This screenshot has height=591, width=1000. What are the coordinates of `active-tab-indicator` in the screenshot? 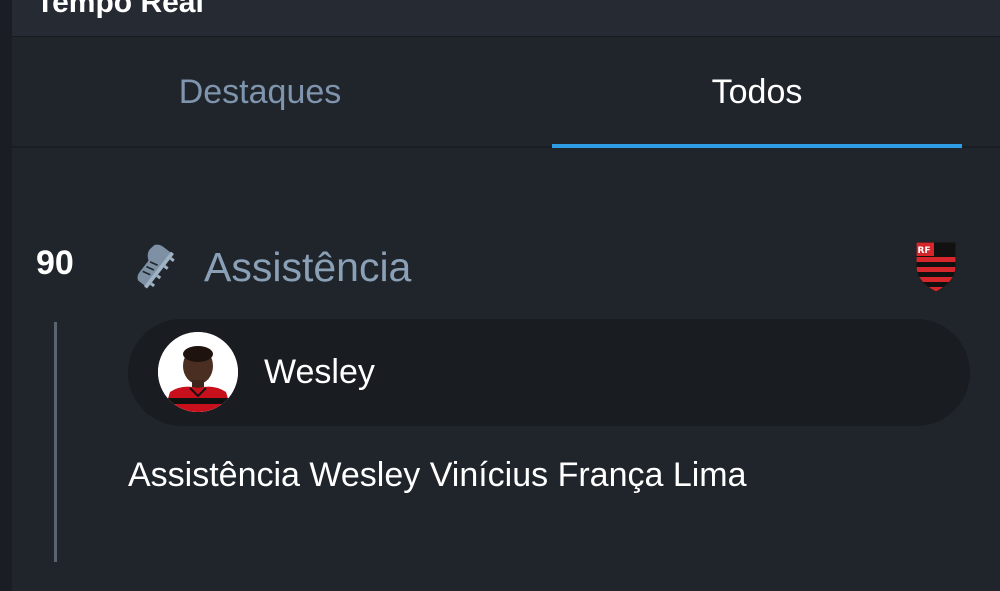 It's located at (757, 146).